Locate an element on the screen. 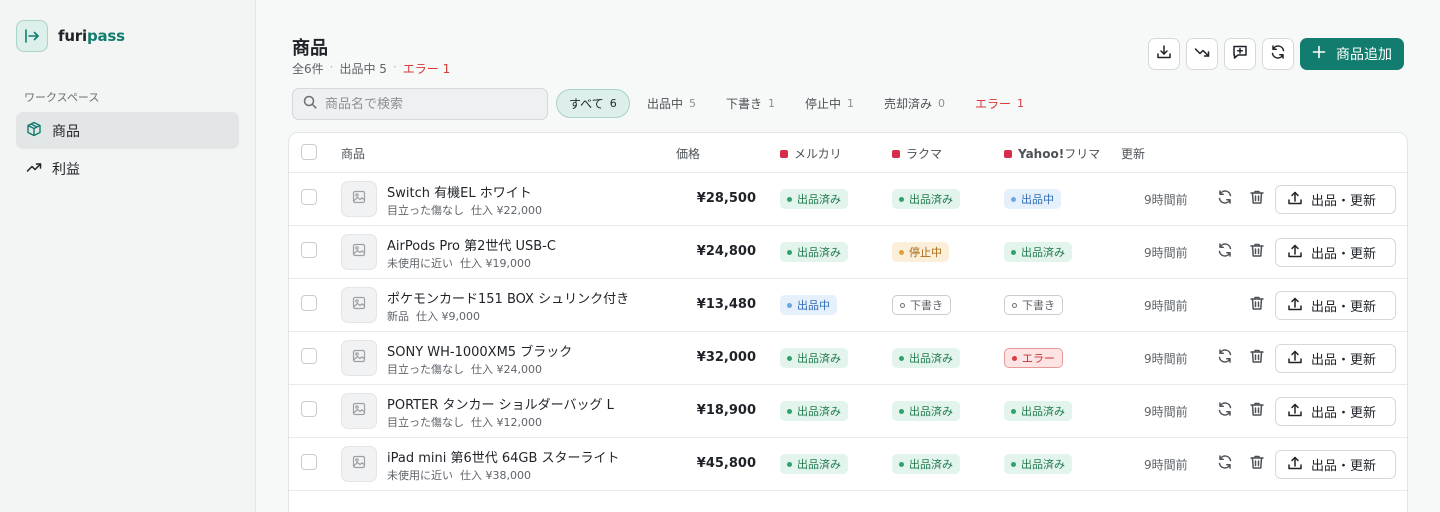 The image size is (1440, 512). product-name: SONY WH-1000XM5 ブラック is located at coordinates (479, 350).